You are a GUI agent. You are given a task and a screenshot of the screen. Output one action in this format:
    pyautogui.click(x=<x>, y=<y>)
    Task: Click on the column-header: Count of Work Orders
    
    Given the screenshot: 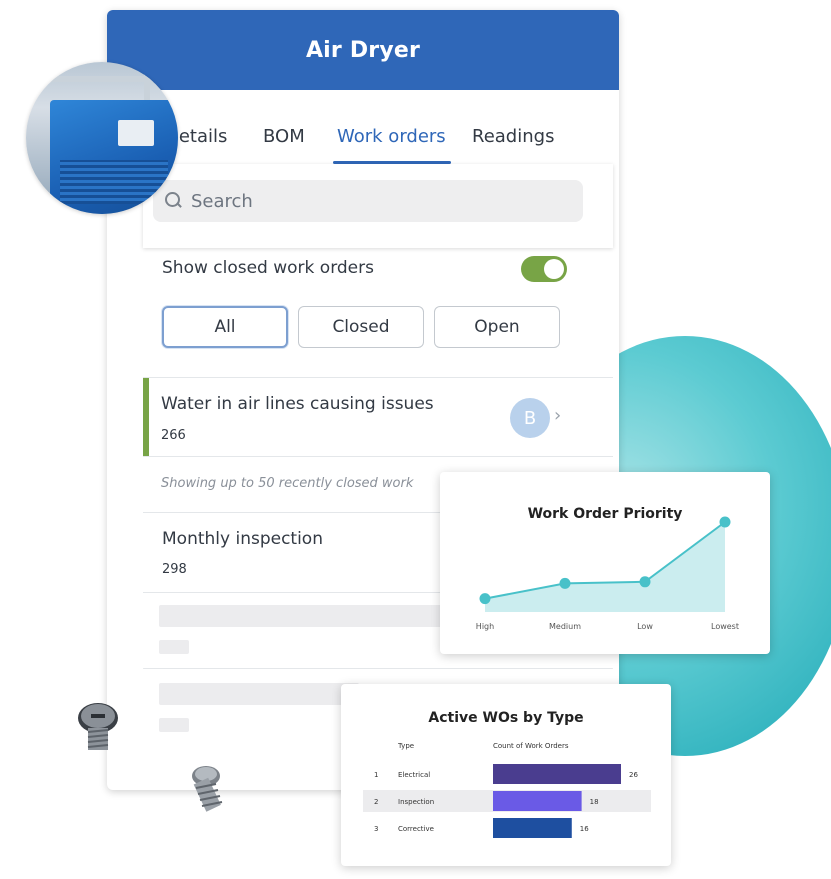 What is the action you would take?
    pyautogui.click(x=531, y=746)
    